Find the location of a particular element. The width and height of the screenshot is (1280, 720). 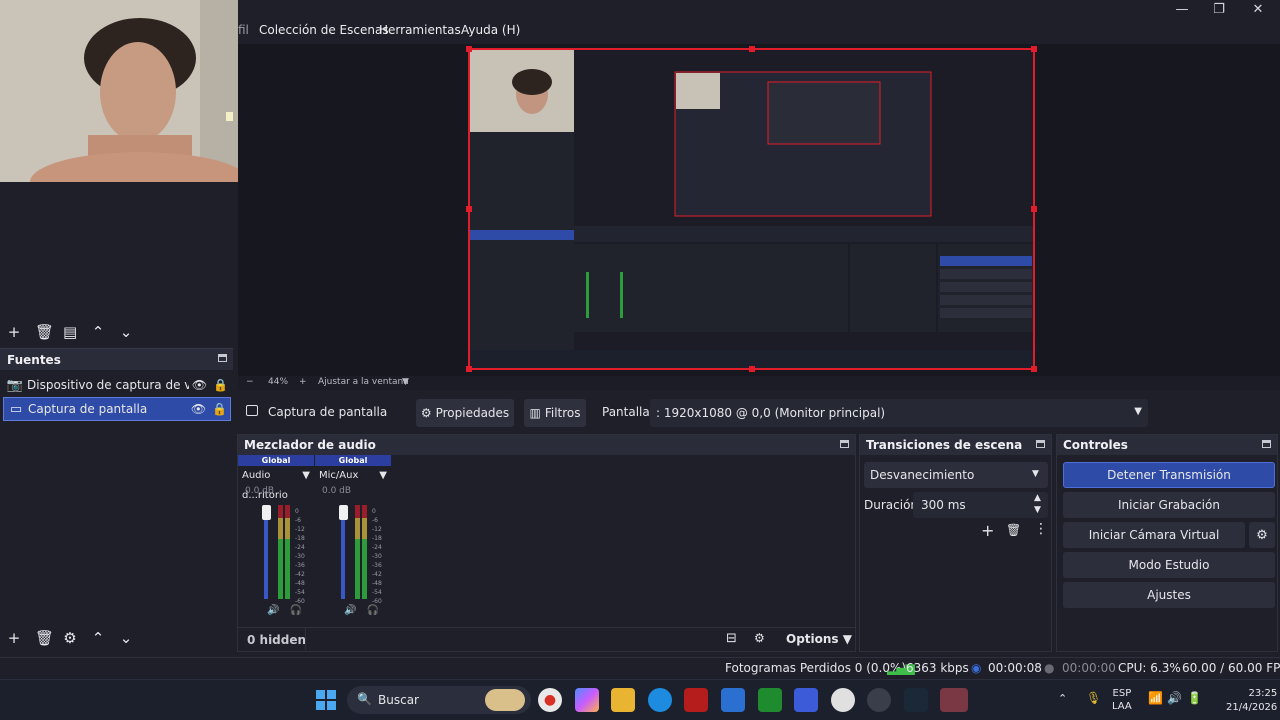

add-source-icon: + is located at coordinates (14, 638).